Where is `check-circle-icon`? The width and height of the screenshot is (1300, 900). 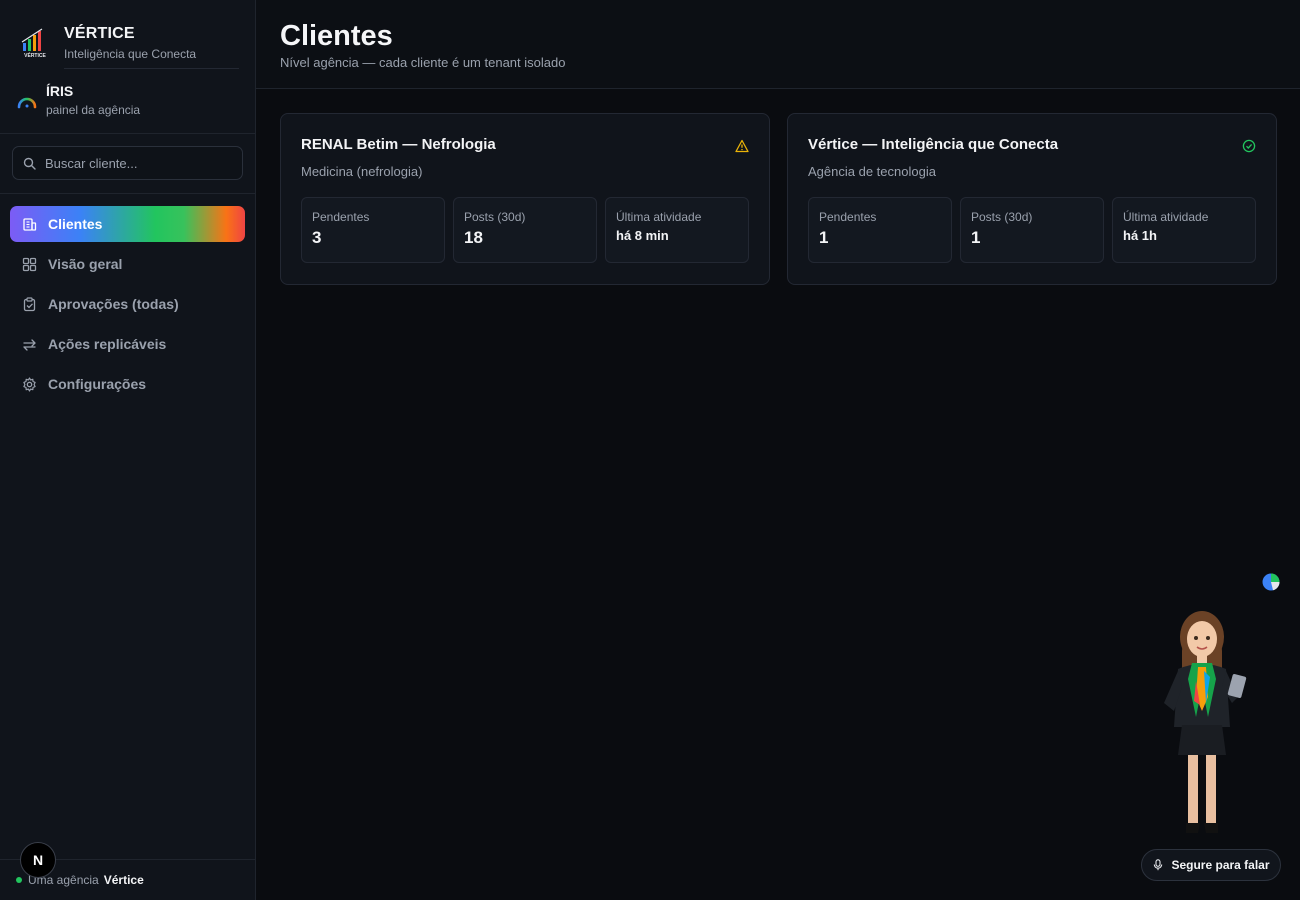
check-circle-icon is located at coordinates (1249, 146).